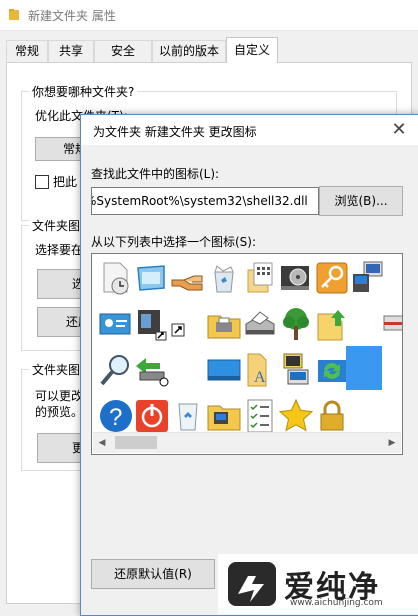 The height and width of the screenshot is (616, 418). I want to click on find-icons-label: 查找此文件中的图标(L):, so click(155, 174).